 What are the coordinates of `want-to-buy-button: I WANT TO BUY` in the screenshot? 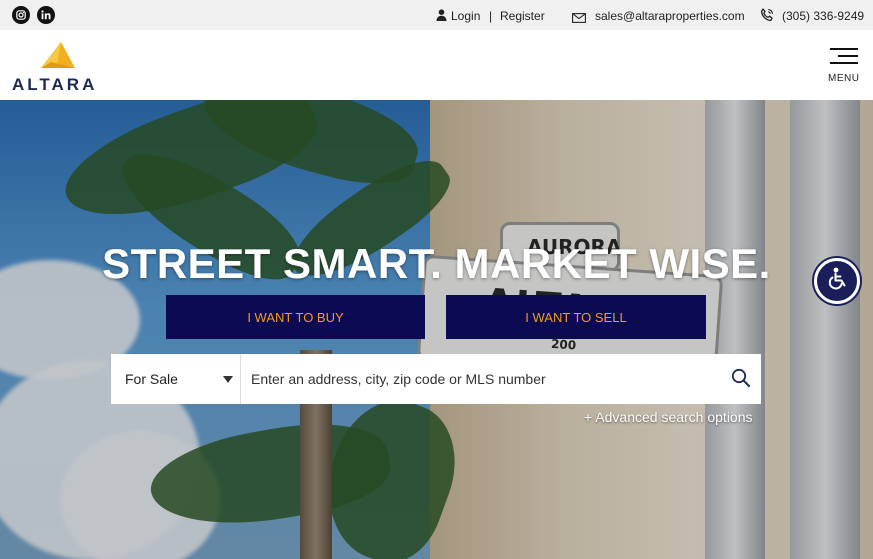 It's located at (295, 317).